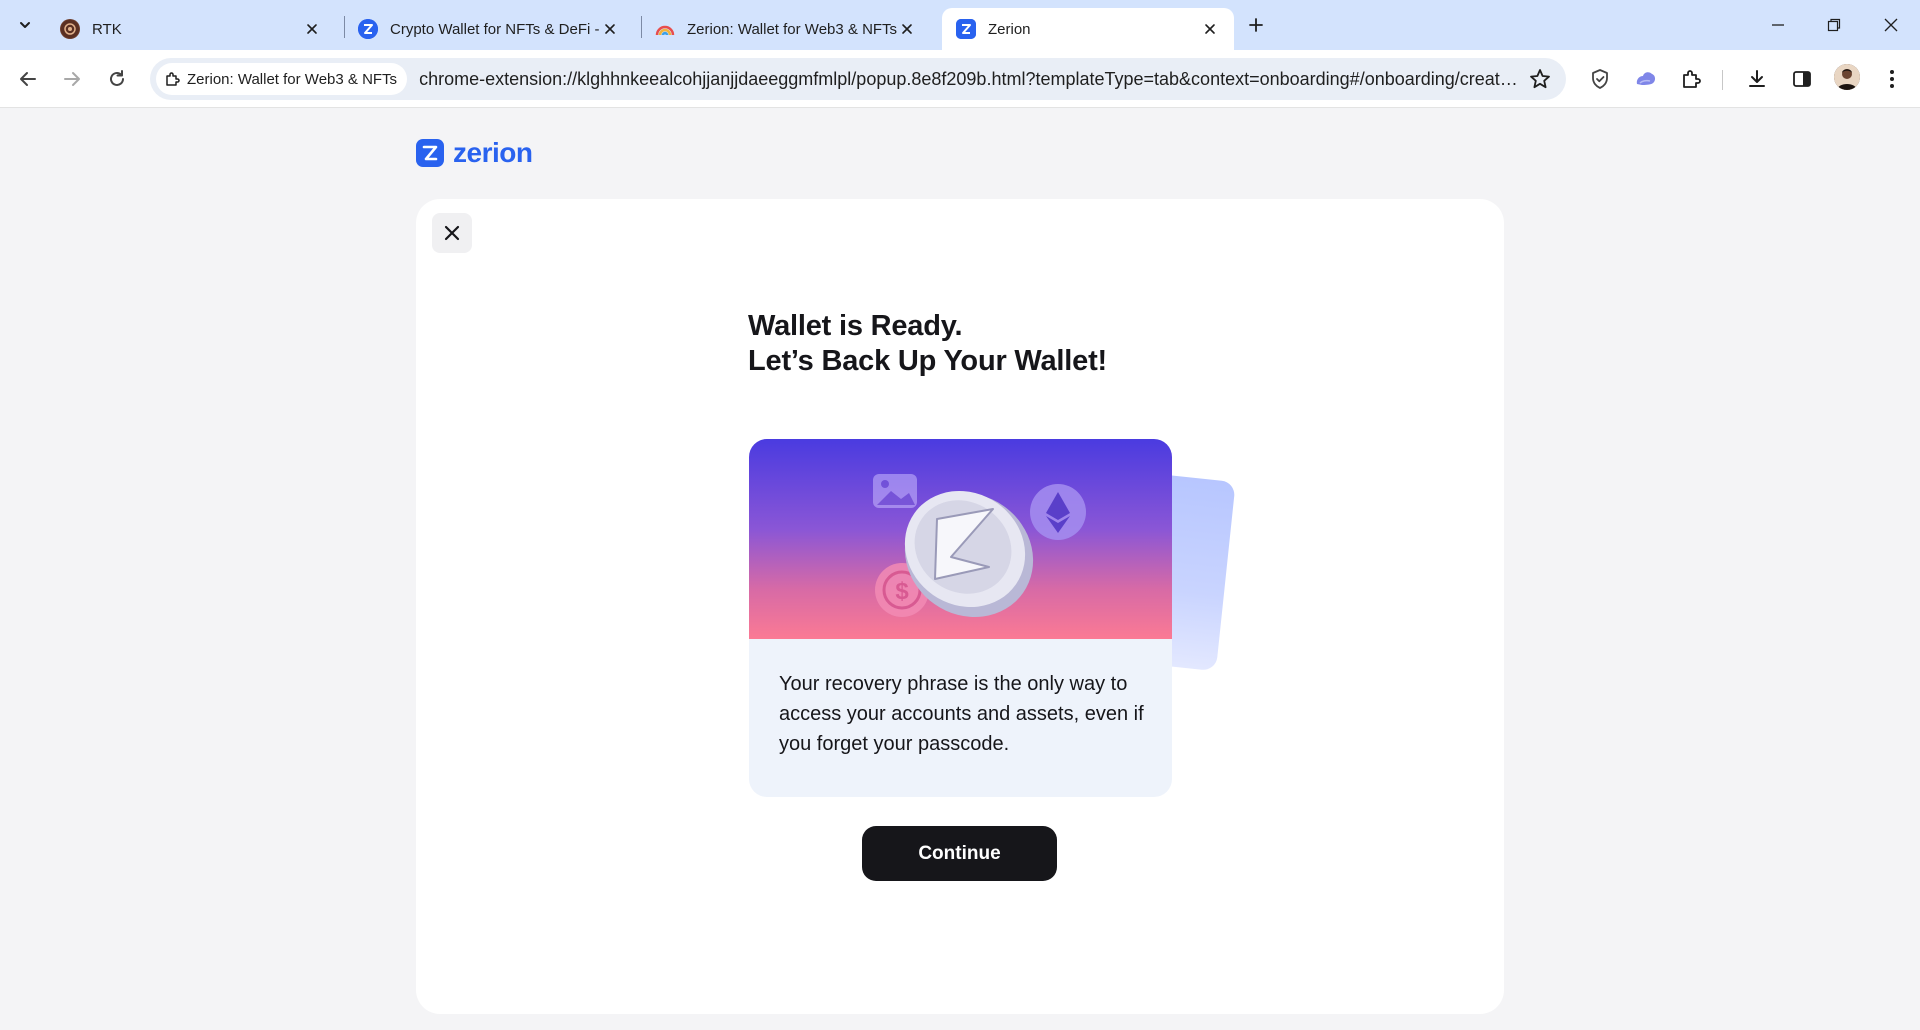 This screenshot has width=1920, height=1030. What do you see at coordinates (493, 152) in the screenshot?
I see `zerion-logo-text: zerion` at bounding box center [493, 152].